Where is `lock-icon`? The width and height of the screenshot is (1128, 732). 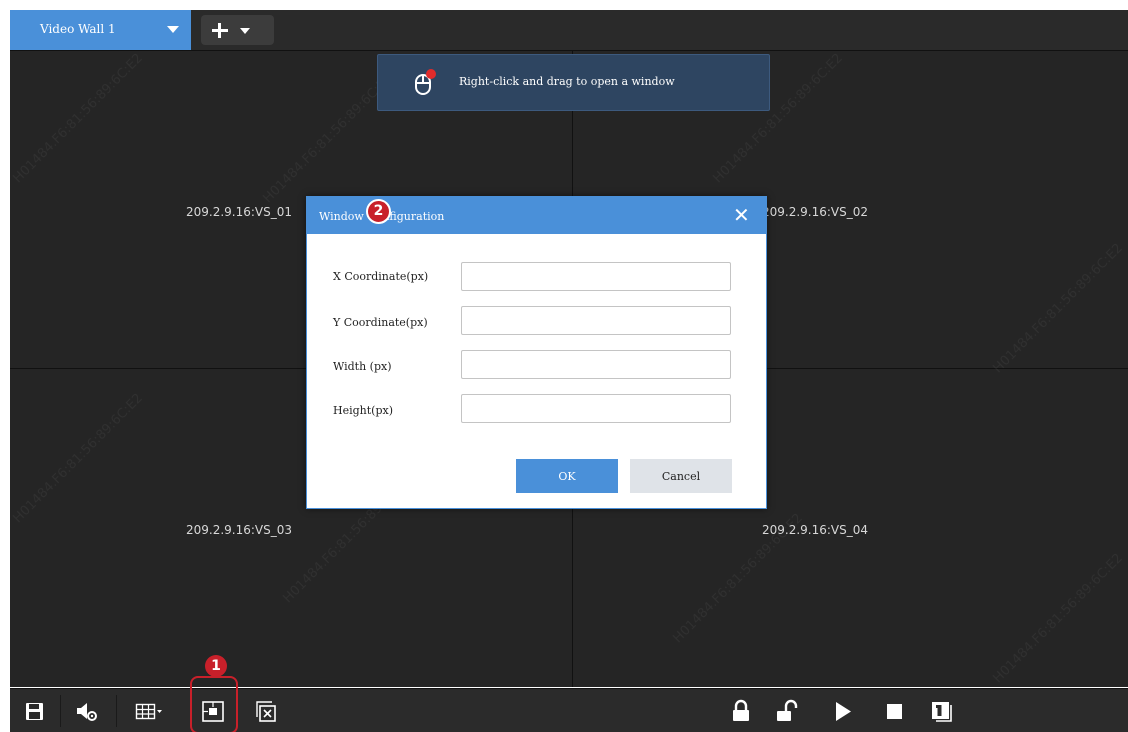
lock-icon is located at coordinates (741, 710).